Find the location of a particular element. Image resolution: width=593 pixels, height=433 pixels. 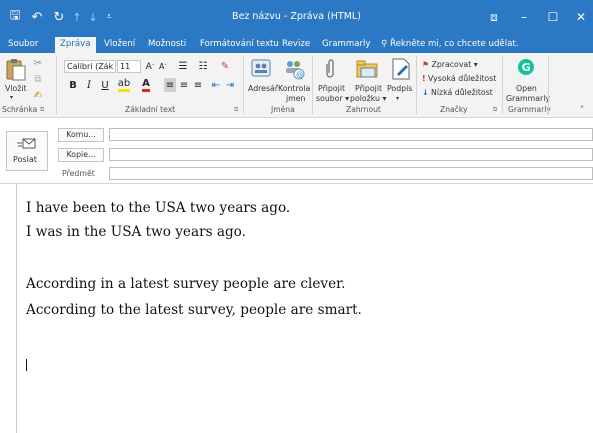

clear-formatting-icon: ✎ is located at coordinates (225, 66).